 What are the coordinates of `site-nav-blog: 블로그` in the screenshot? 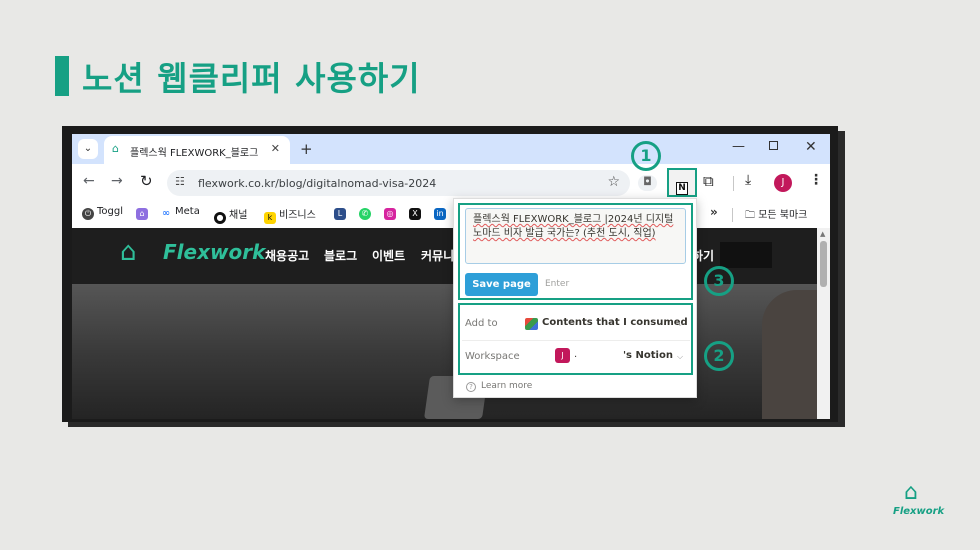 It's located at (340, 255).